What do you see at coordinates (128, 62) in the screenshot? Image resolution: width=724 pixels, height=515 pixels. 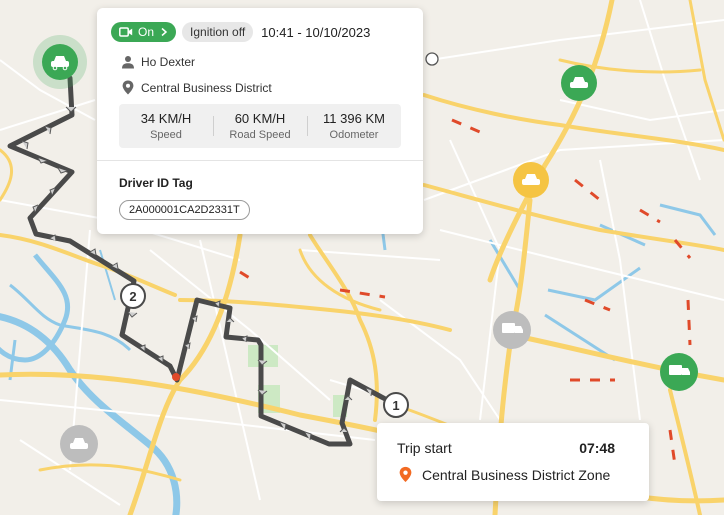 I see `person-icon` at bounding box center [128, 62].